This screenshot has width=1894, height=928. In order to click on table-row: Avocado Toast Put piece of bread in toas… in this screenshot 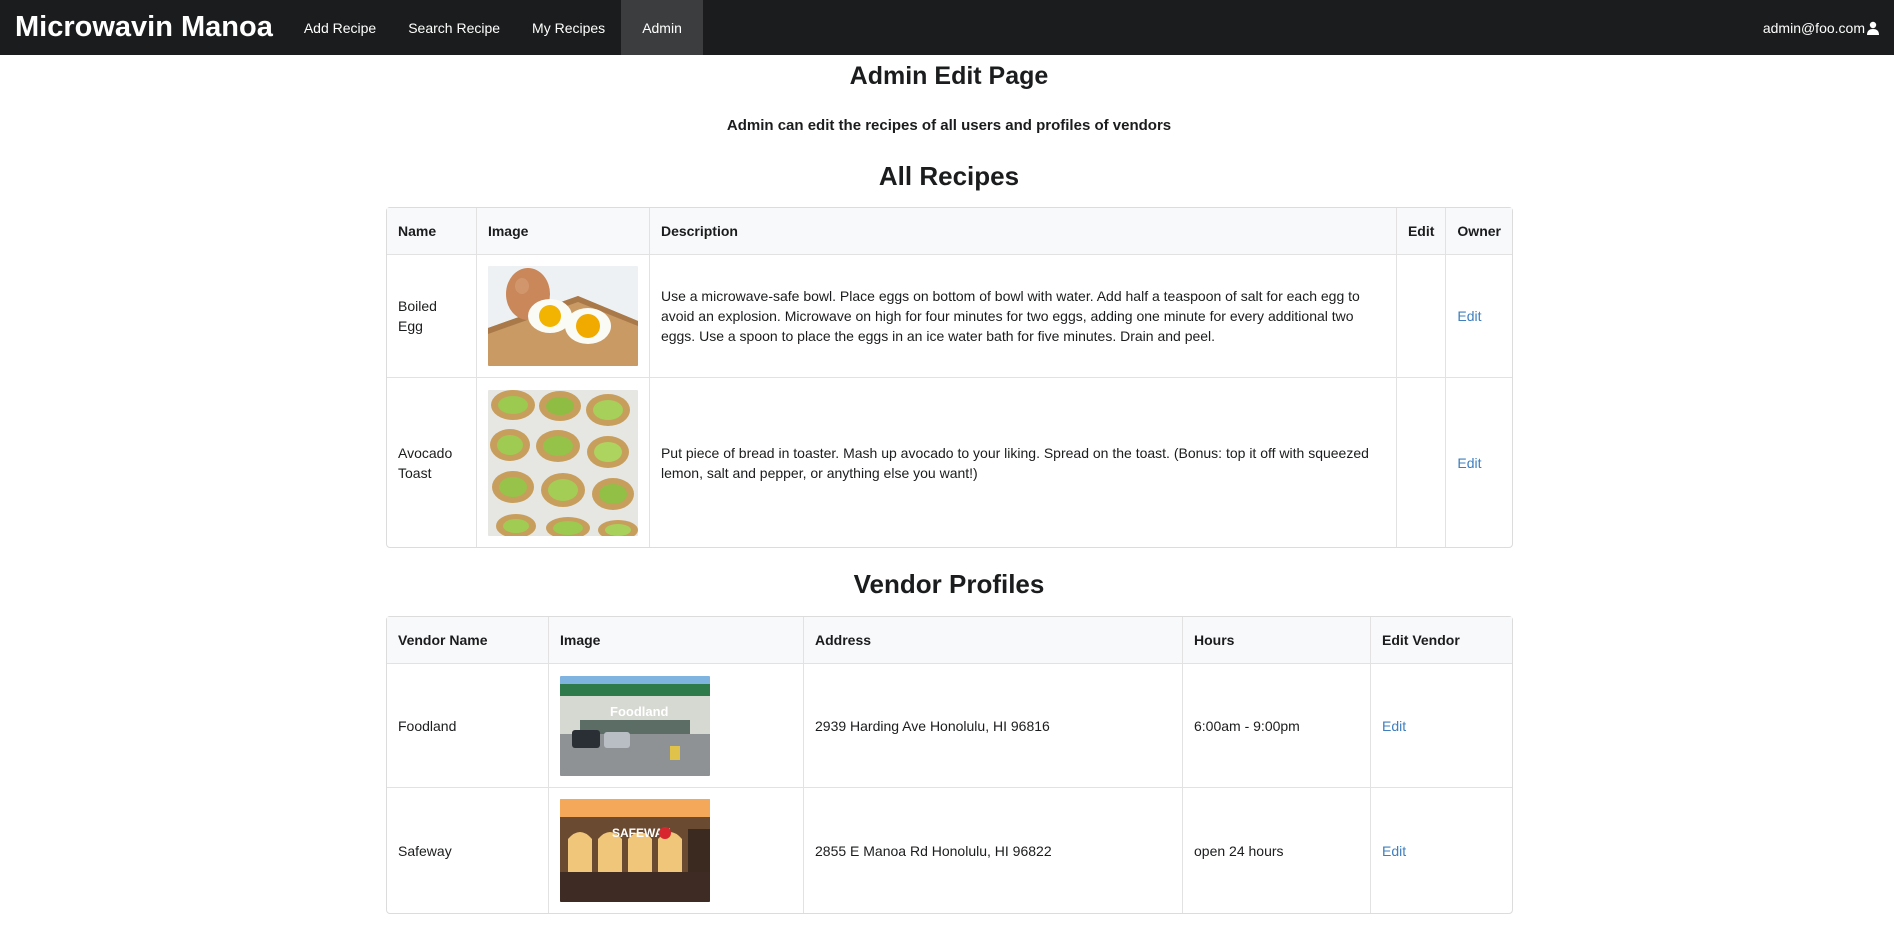, I will do `click(949, 462)`.